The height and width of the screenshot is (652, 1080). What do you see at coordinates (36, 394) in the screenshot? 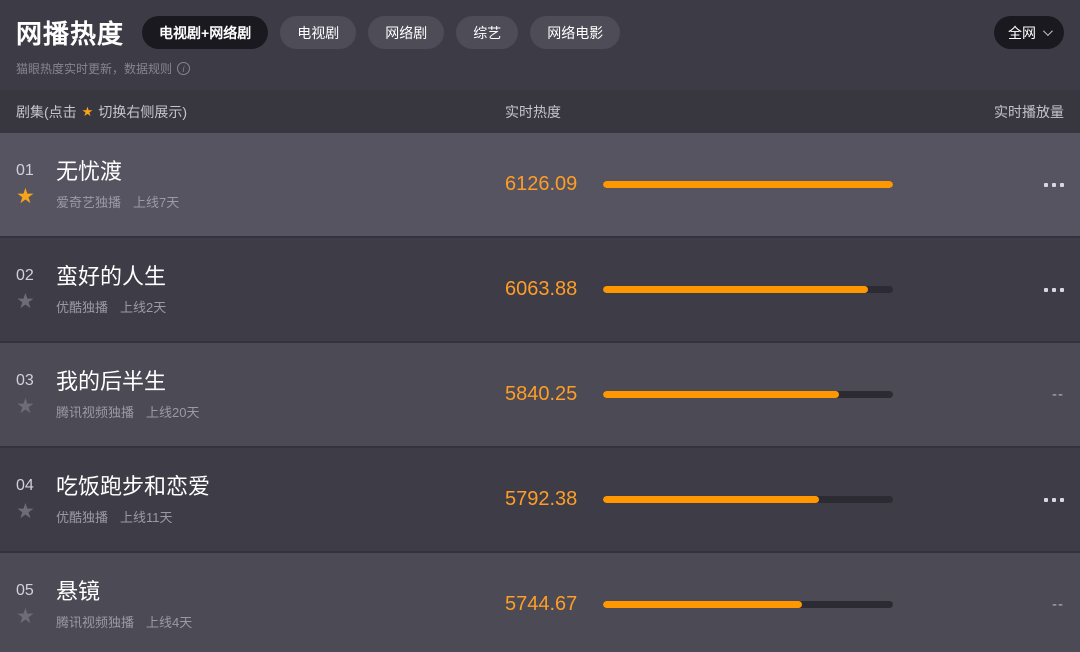
I see `rank-column: 03 ★` at bounding box center [36, 394].